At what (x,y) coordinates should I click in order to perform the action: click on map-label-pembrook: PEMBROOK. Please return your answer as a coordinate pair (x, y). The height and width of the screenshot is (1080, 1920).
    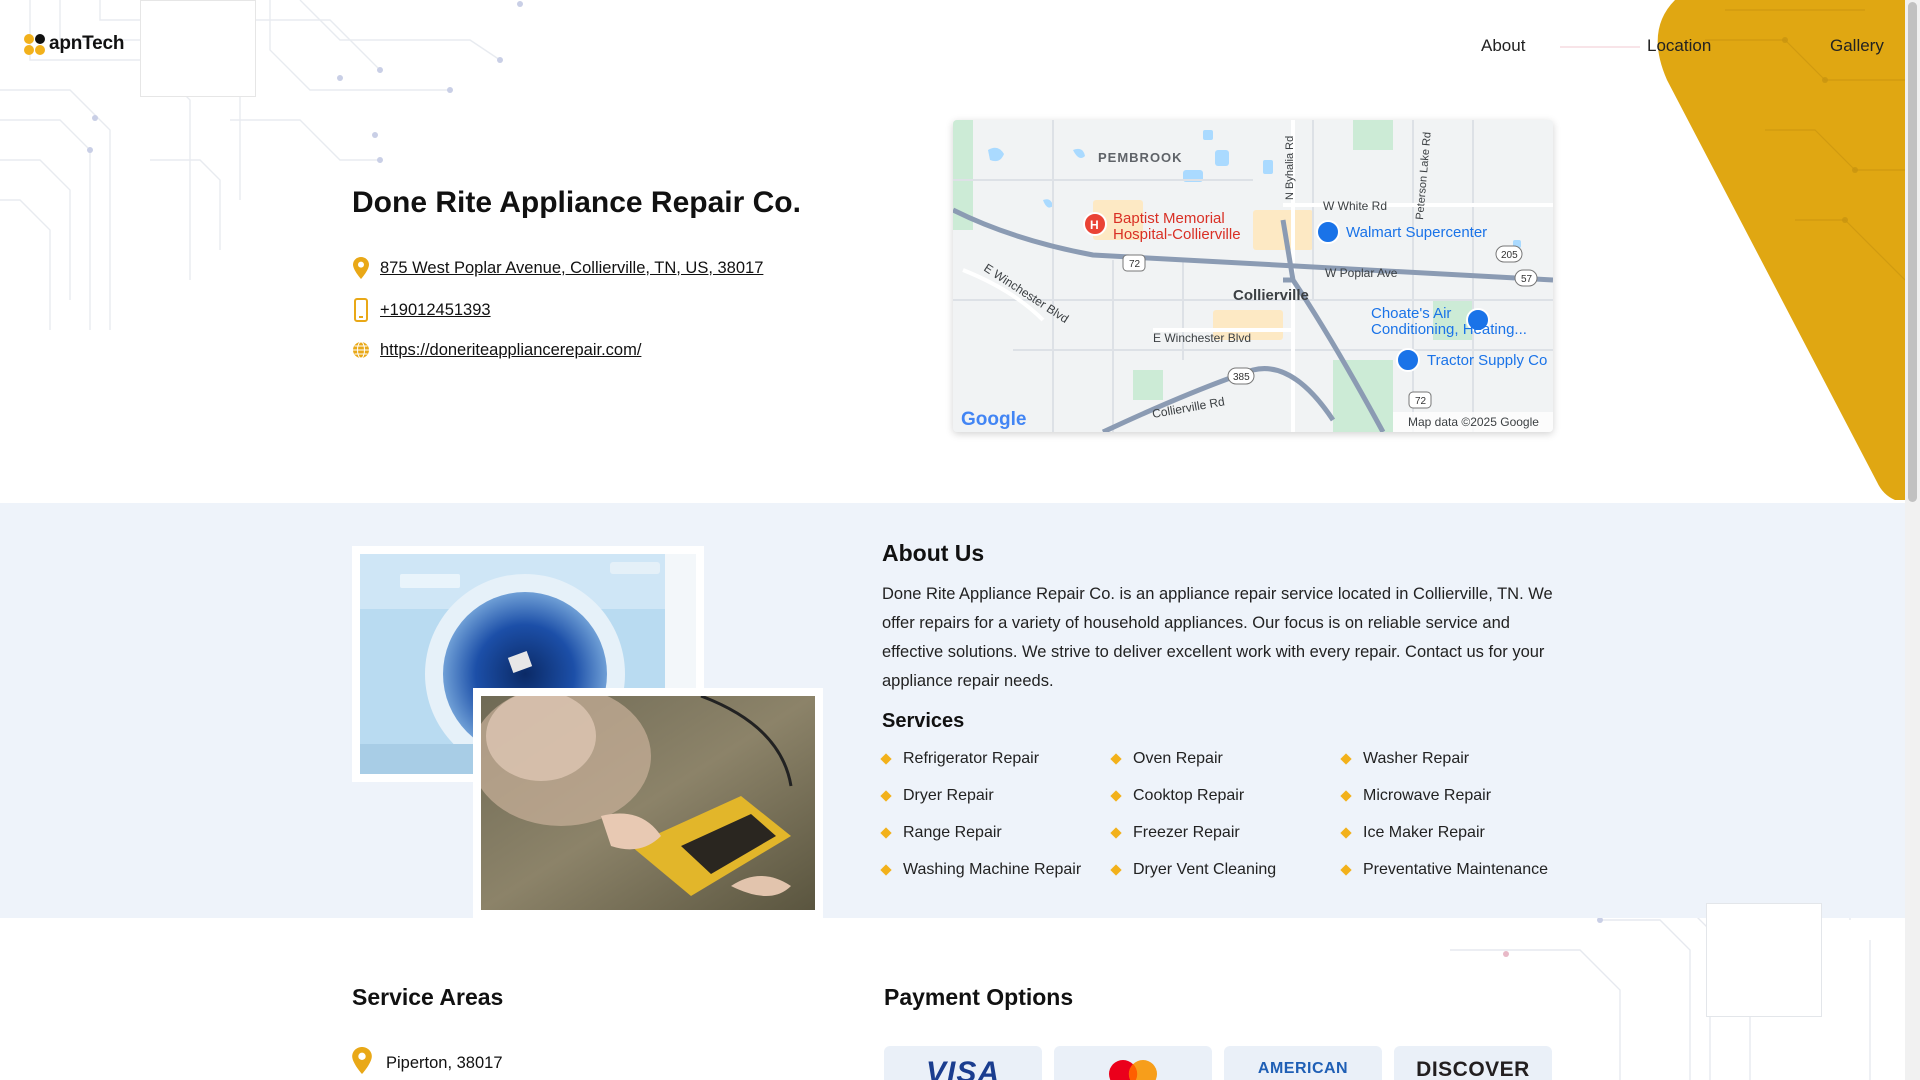
    Looking at the image, I should click on (1140, 157).